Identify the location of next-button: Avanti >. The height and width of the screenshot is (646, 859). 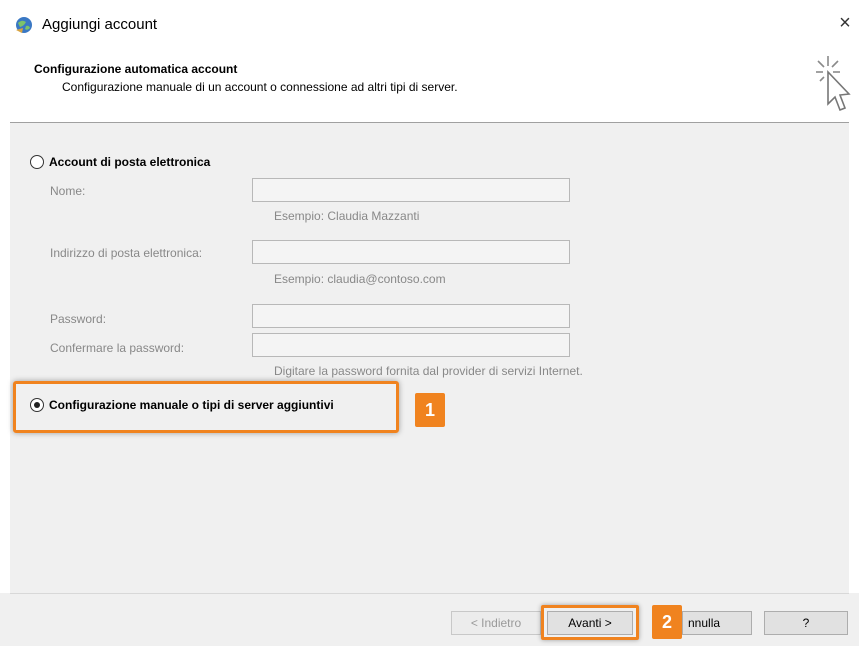
(590, 623).